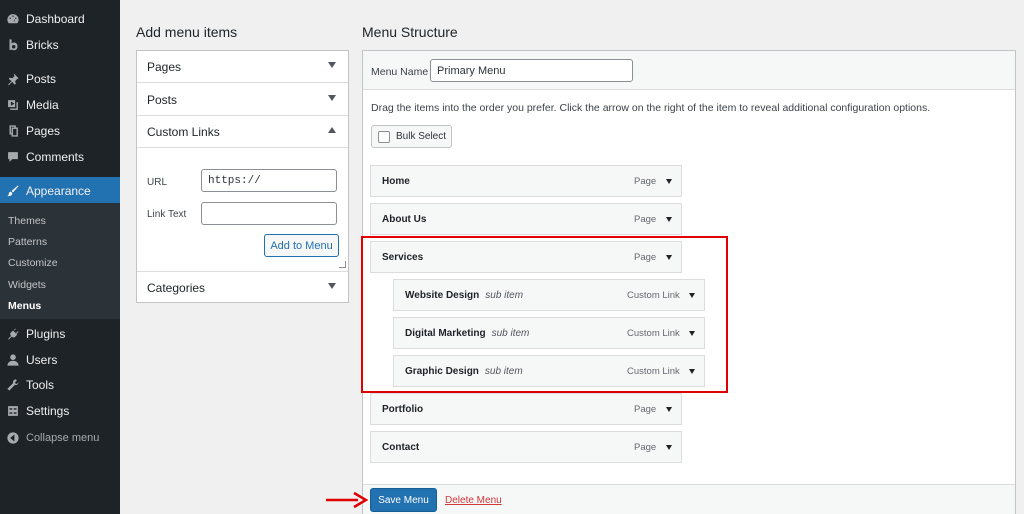 The image size is (1024, 514). What do you see at coordinates (33, 263) in the screenshot?
I see `submenu-item-customize: Customize` at bounding box center [33, 263].